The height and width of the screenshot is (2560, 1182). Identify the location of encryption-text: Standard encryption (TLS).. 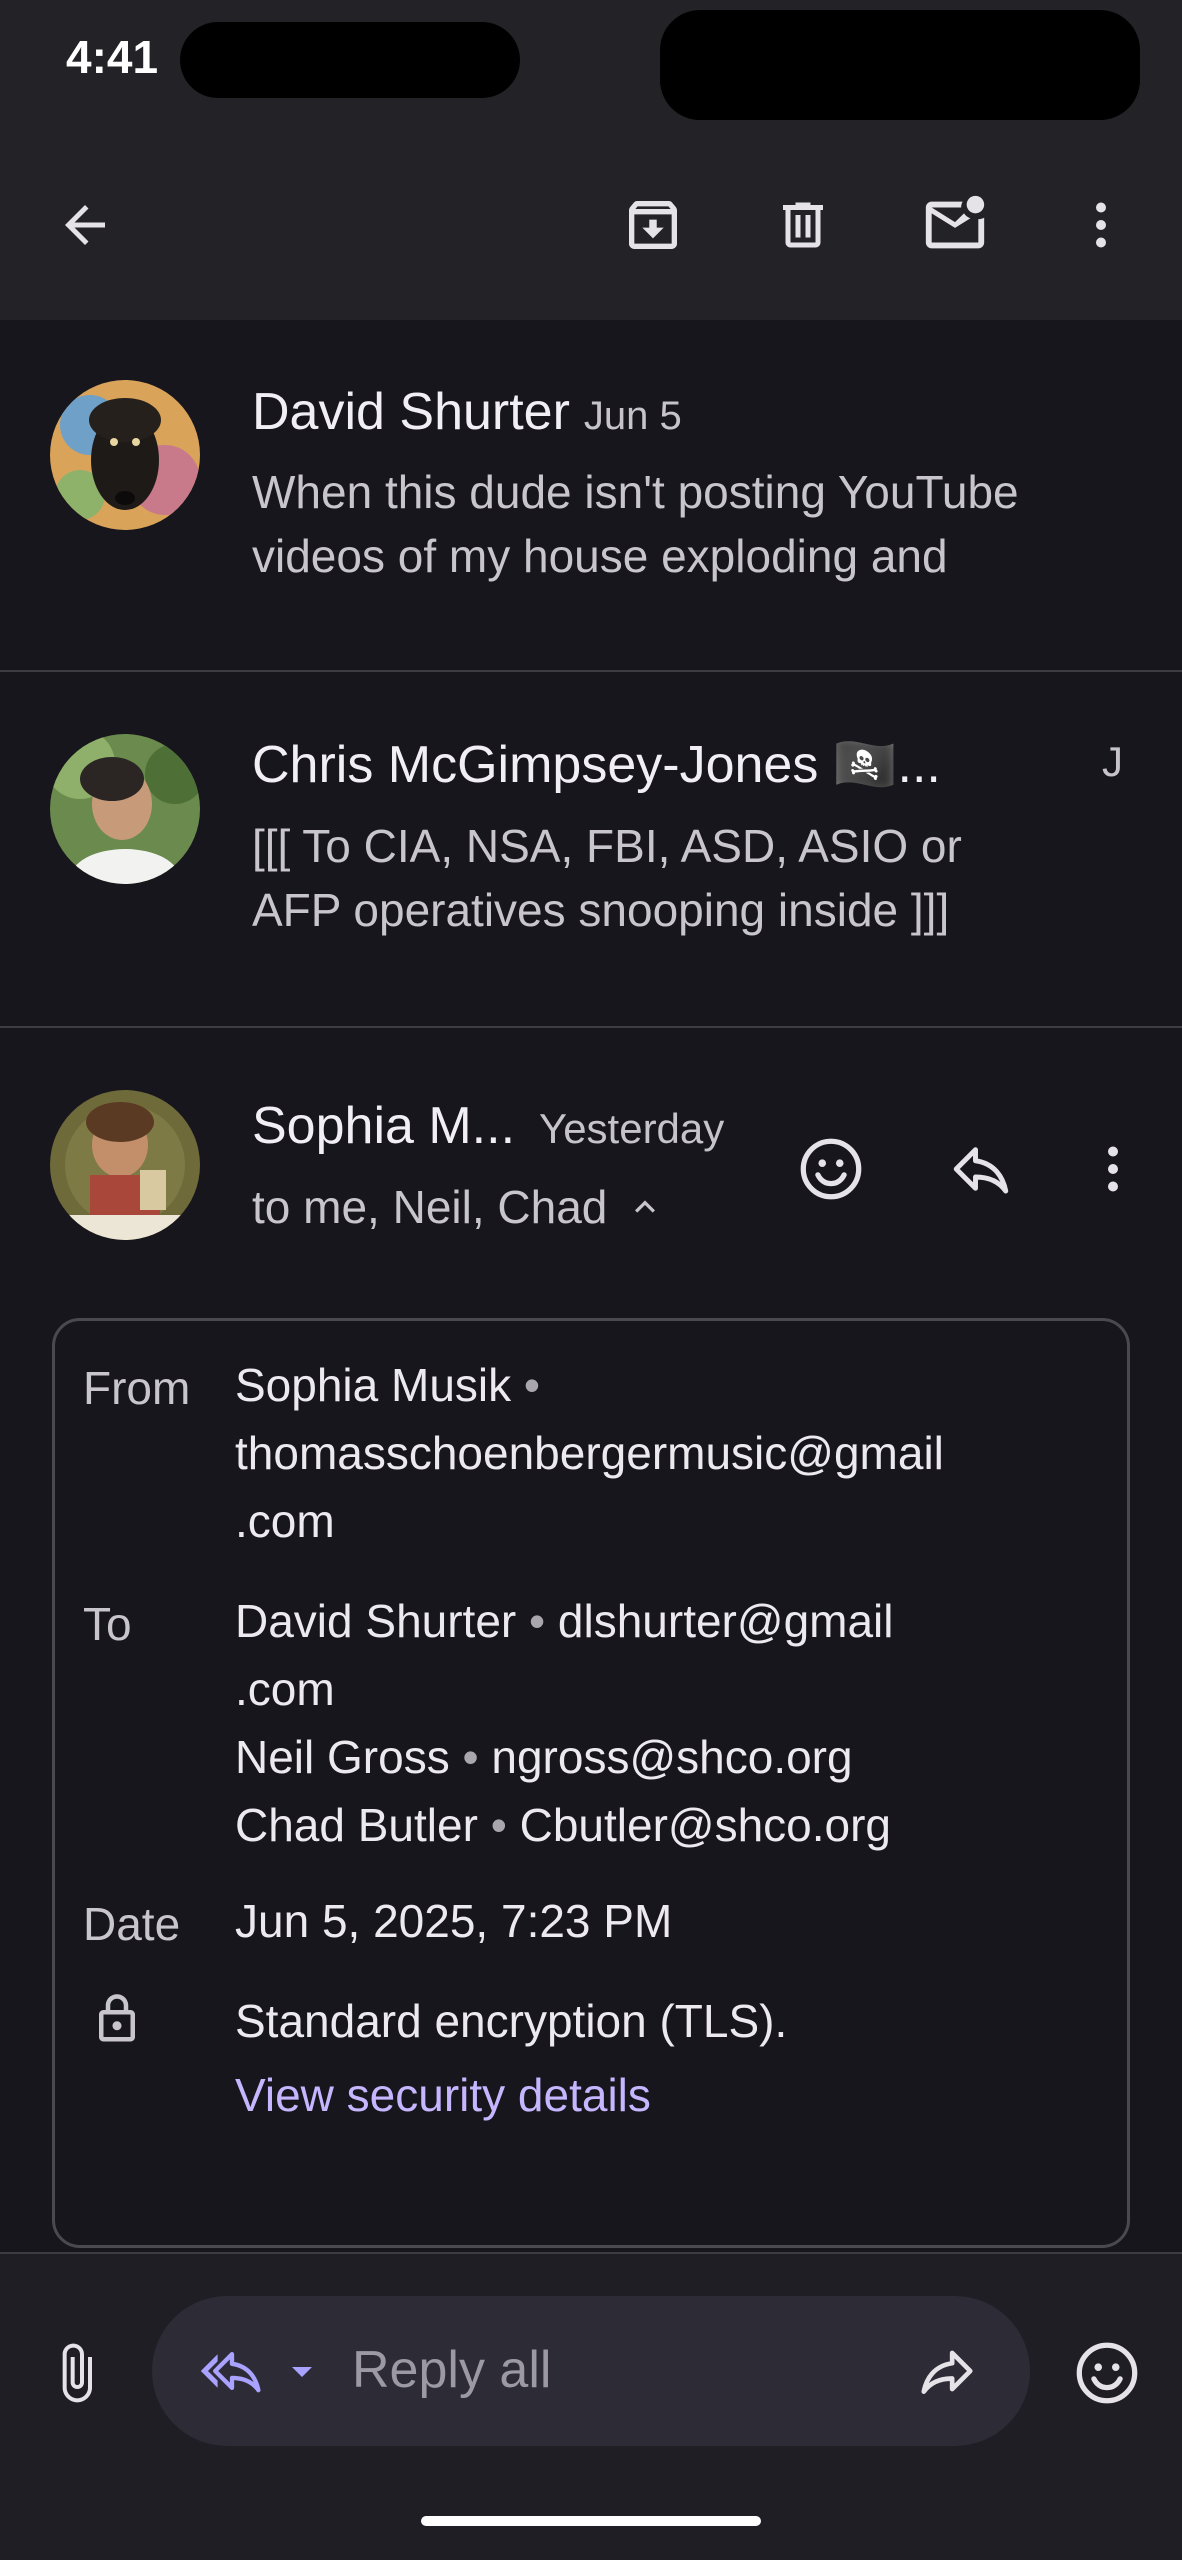
(511, 2021).